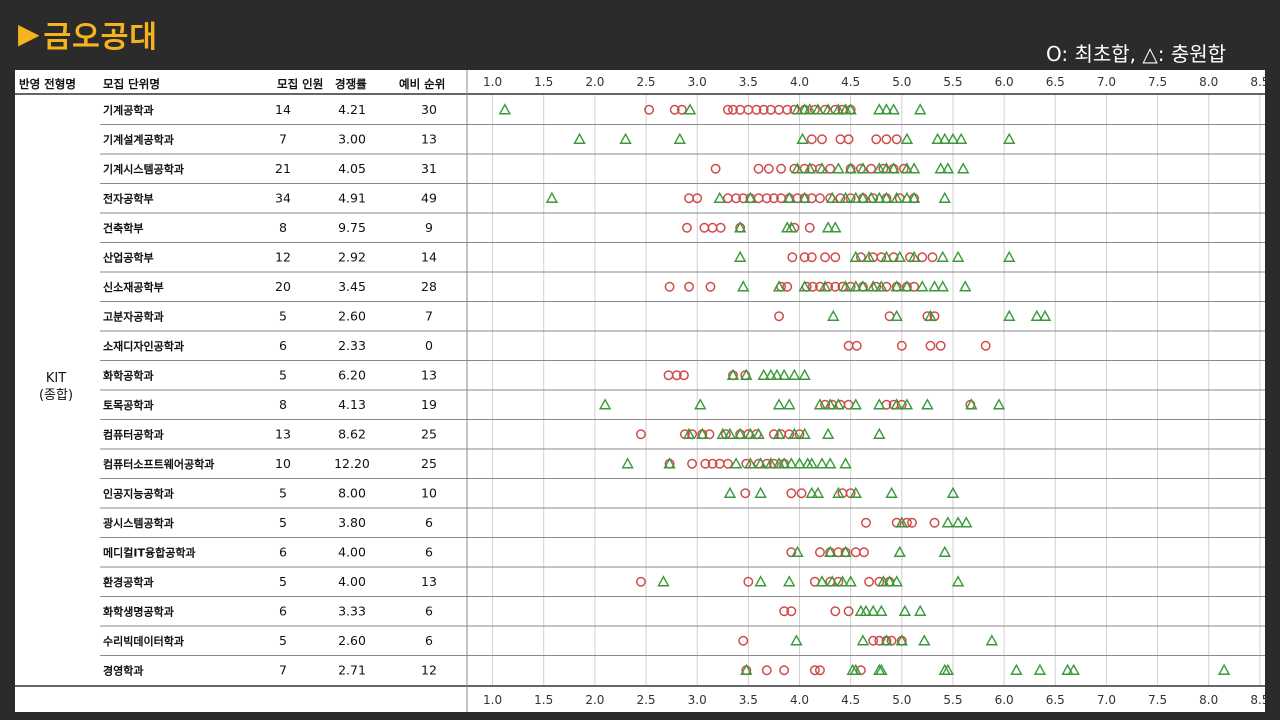 This screenshot has width=1280, height=720. What do you see at coordinates (748, 82) in the screenshot?
I see `x-tick-label-top: 3.5` at bounding box center [748, 82].